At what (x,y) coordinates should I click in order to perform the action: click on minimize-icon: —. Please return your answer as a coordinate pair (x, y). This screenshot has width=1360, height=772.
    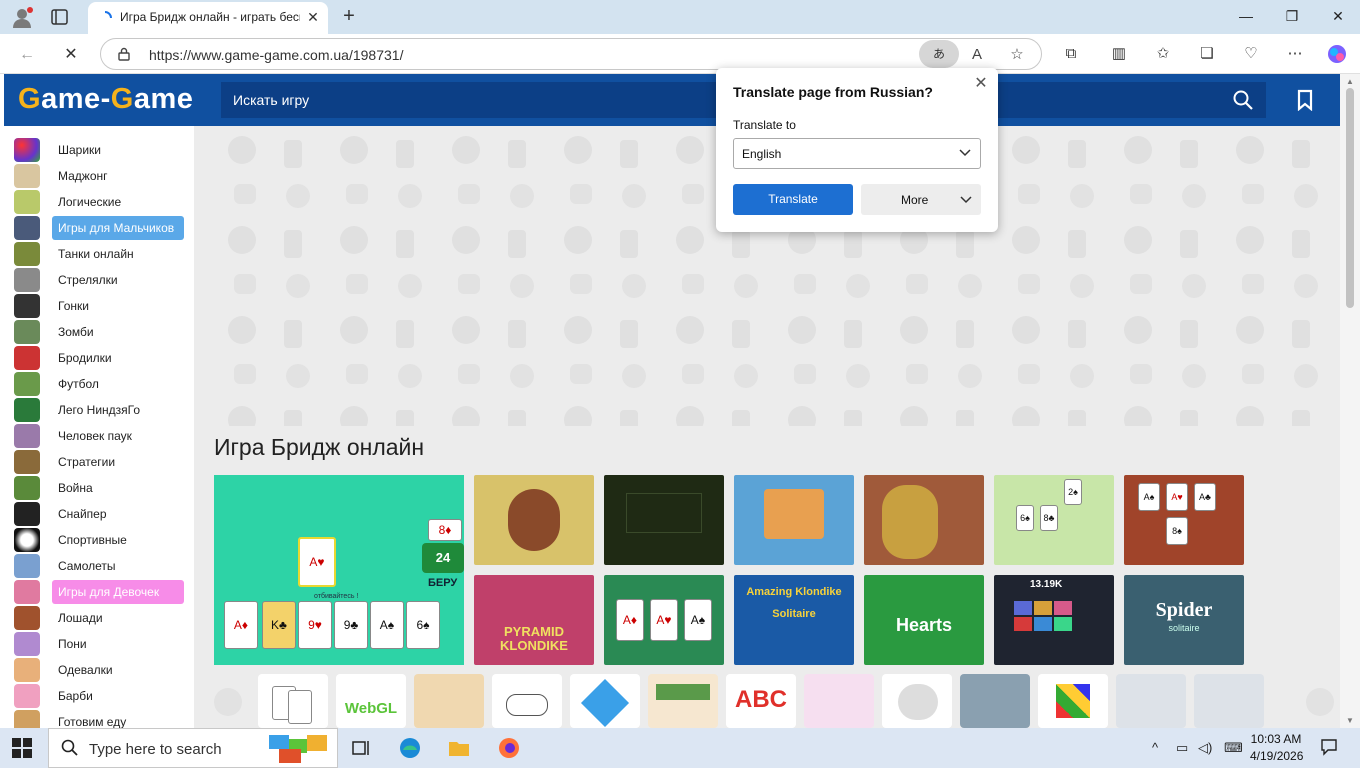
    Looking at the image, I should click on (1246, 16).